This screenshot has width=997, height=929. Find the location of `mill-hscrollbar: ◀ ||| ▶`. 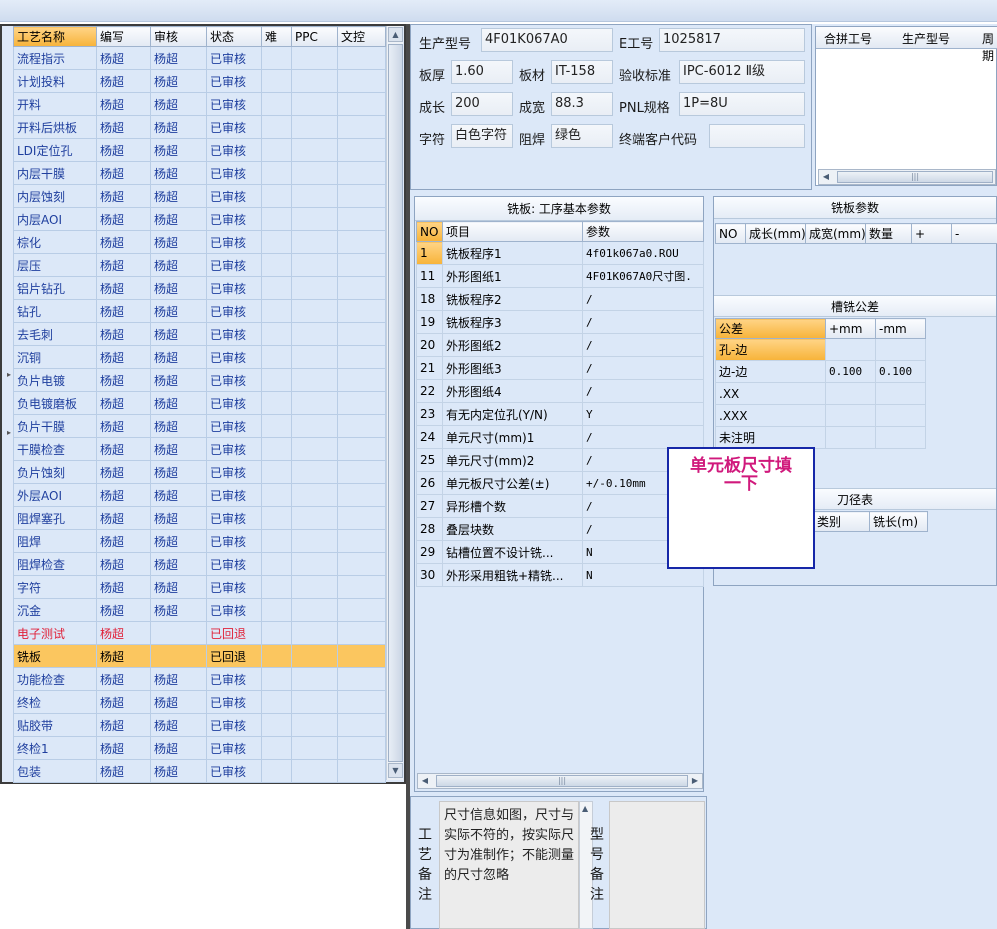

mill-hscrollbar: ◀ ||| ▶ is located at coordinates (560, 781).